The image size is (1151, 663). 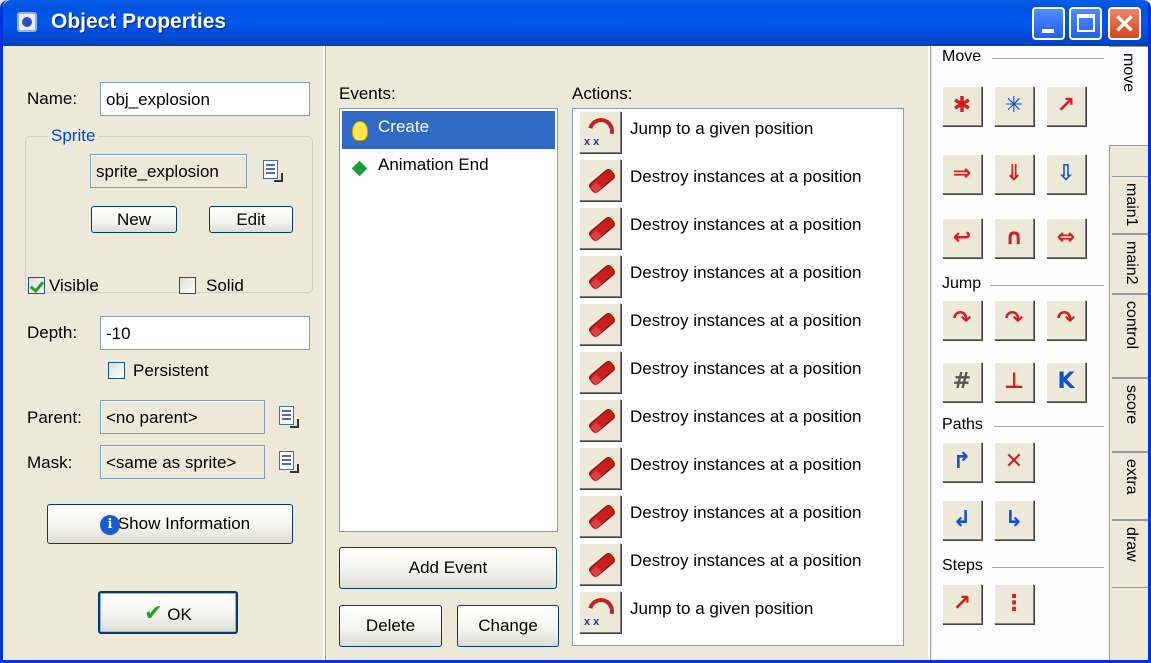 What do you see at coordinates (116, 370) in the screenshot?
I see `persistent-checkbox` at bounding box center [116, 370].